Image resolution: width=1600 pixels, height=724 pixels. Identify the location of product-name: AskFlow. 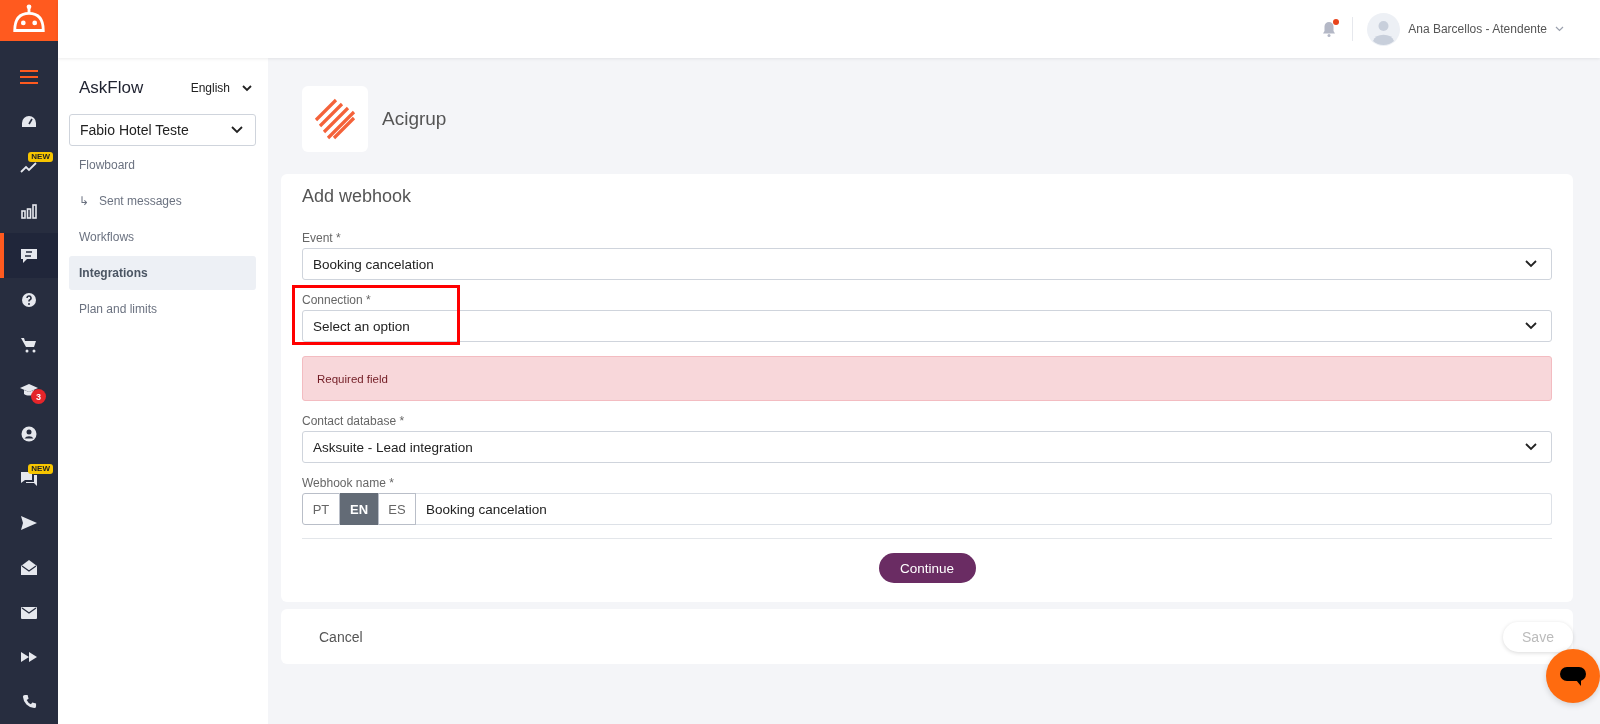
(111, 88).